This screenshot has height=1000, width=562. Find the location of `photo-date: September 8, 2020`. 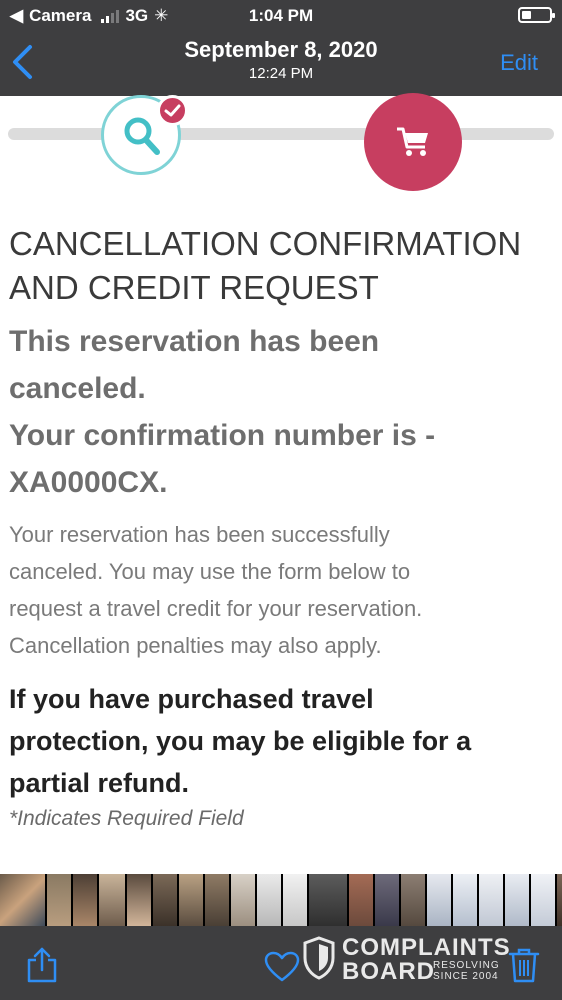

photo-date: September 8, 2020 is located at coordinates (281, 49).